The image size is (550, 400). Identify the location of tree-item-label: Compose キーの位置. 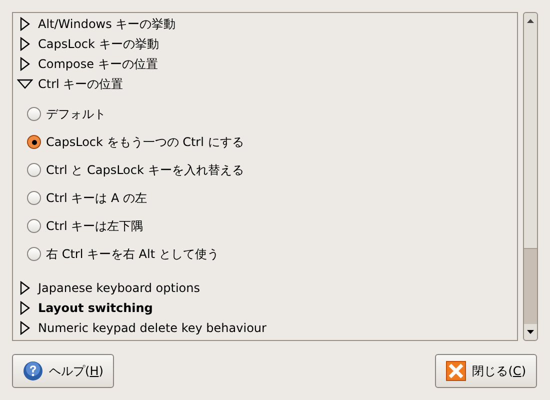
(98, 64).